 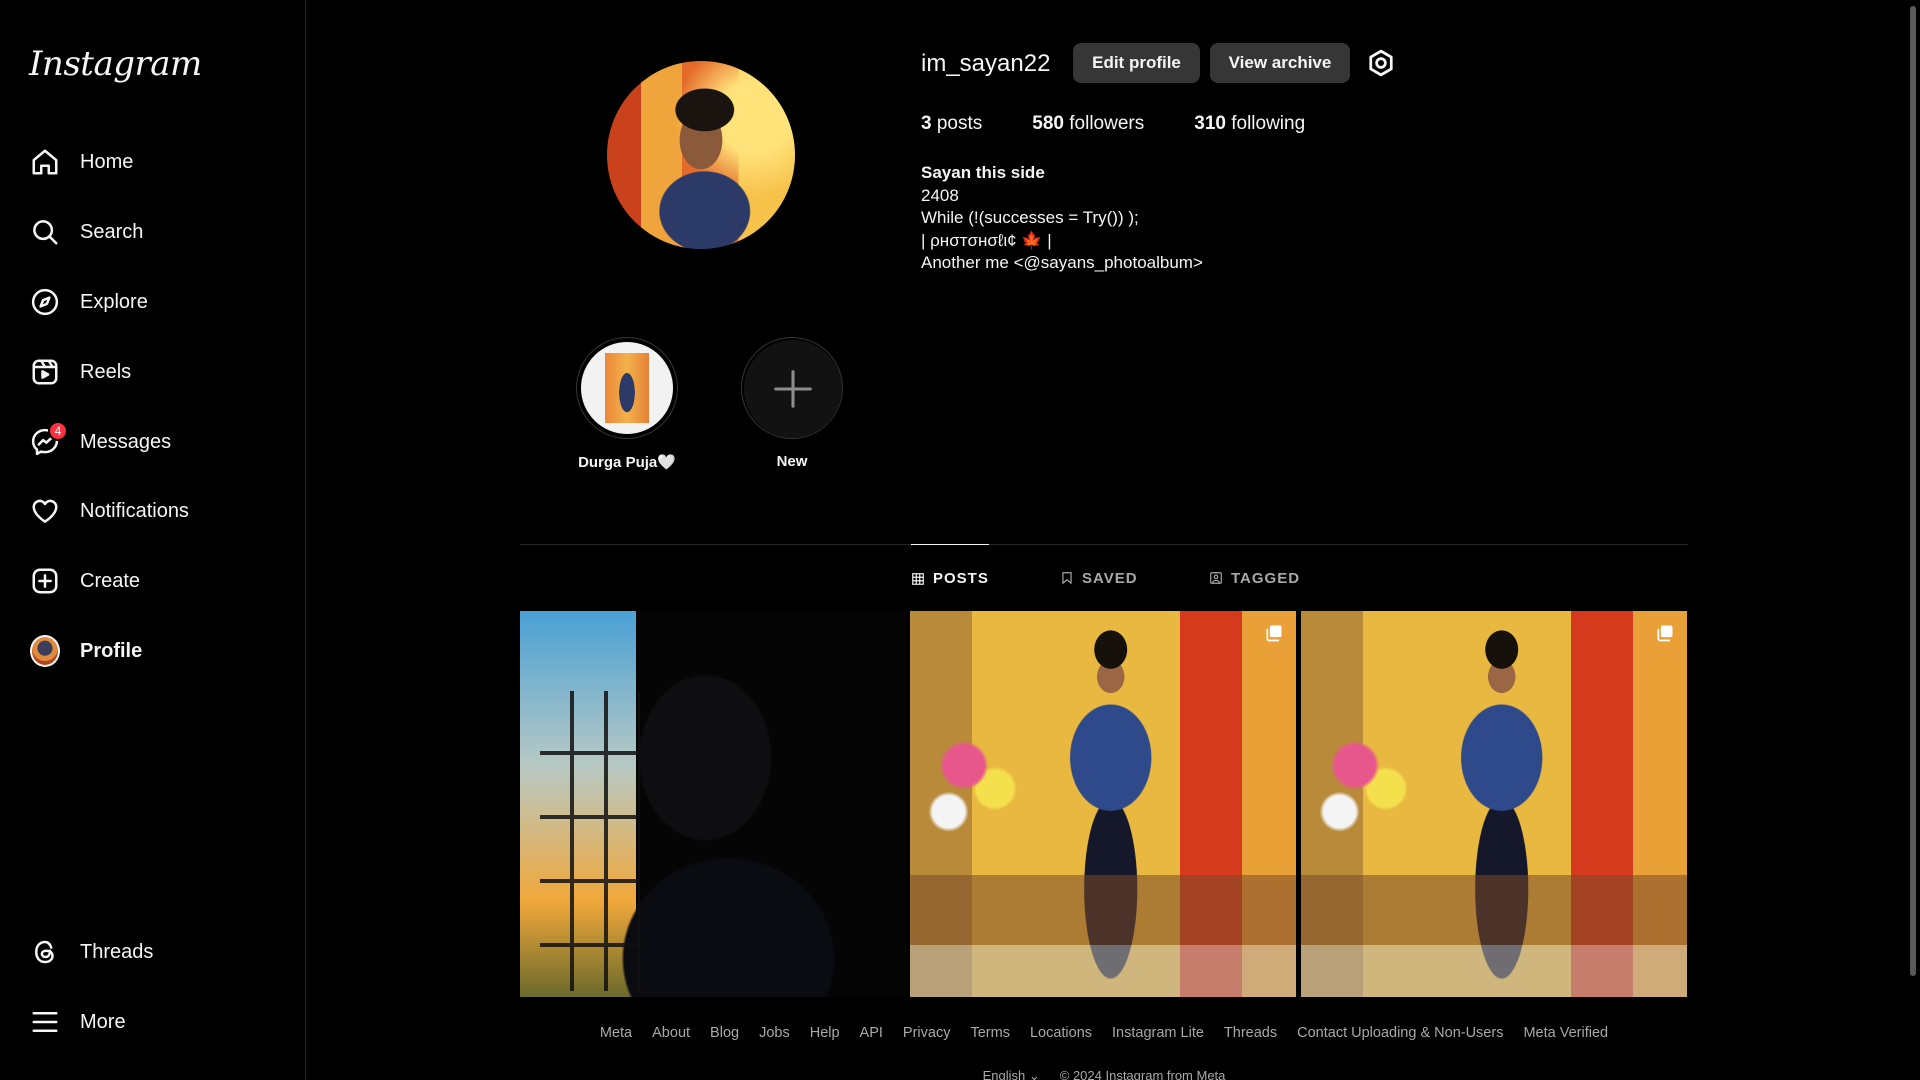 What do you see at coordinates (153, 651) in the screenshot?
I see `sidebar-item-profile: Profile` at bounding box center [153, 651].